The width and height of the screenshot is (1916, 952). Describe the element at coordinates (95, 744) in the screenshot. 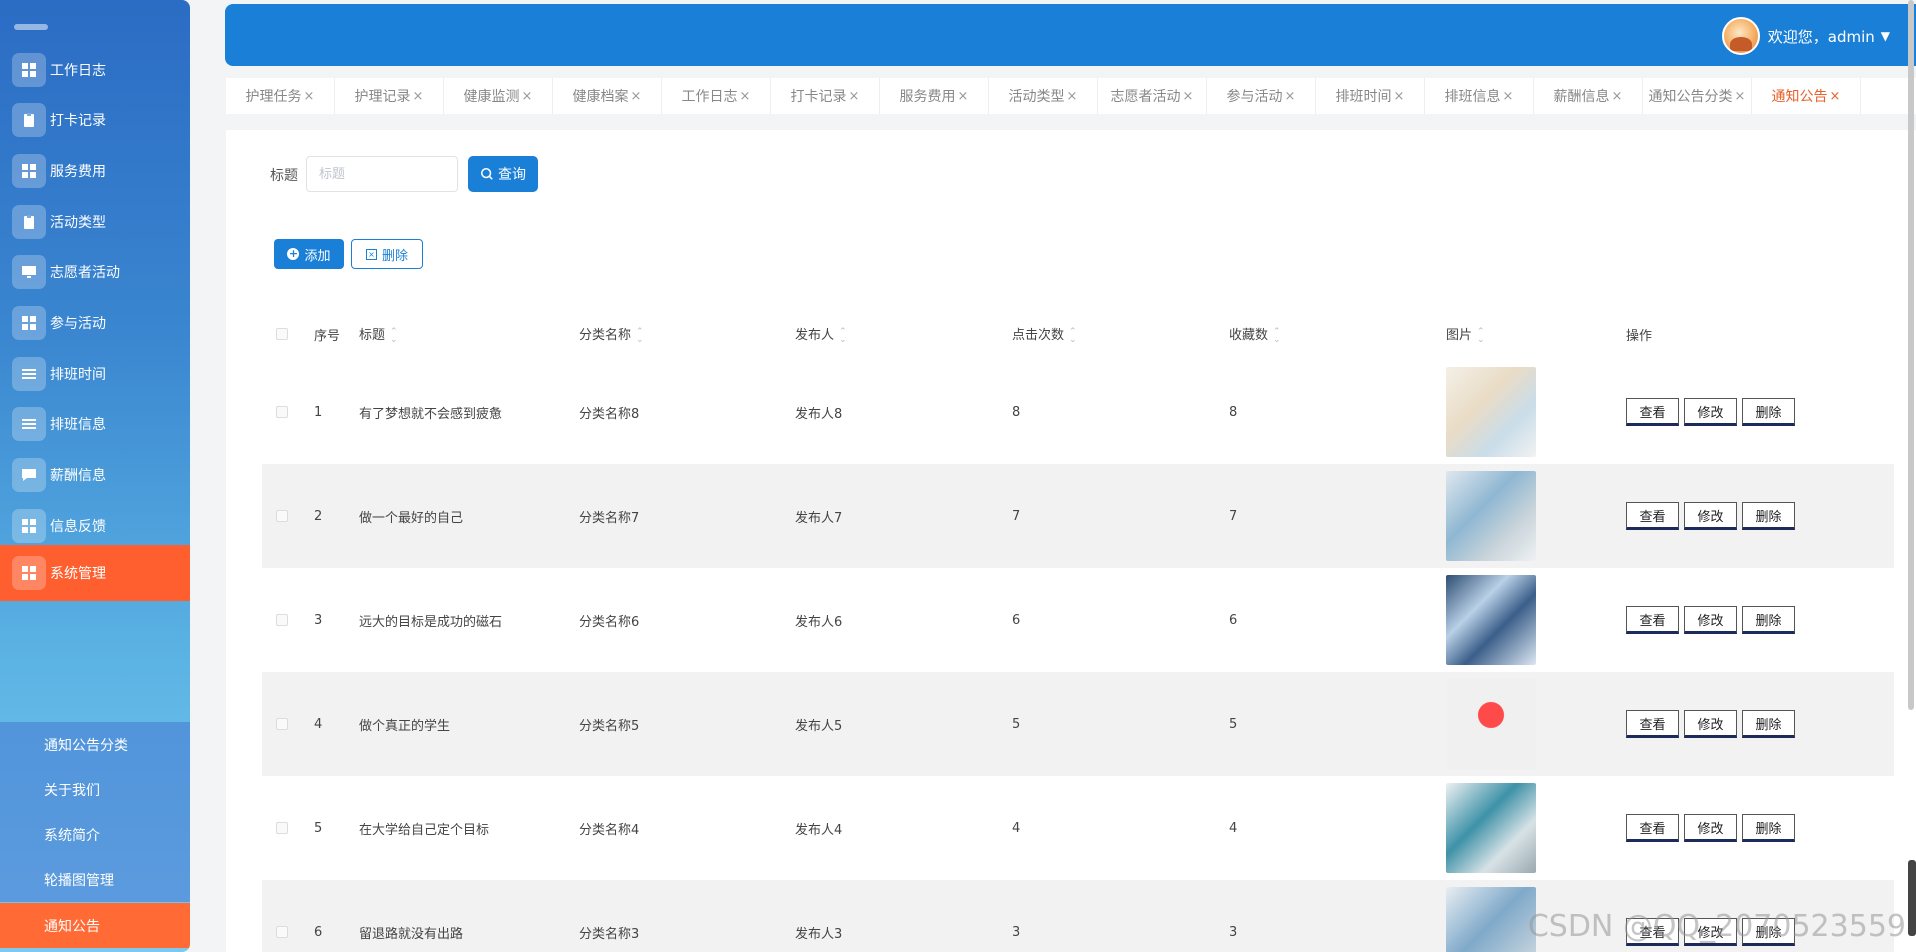

I see `sidebar-sub-item-0: 通知公告分类` at that location.